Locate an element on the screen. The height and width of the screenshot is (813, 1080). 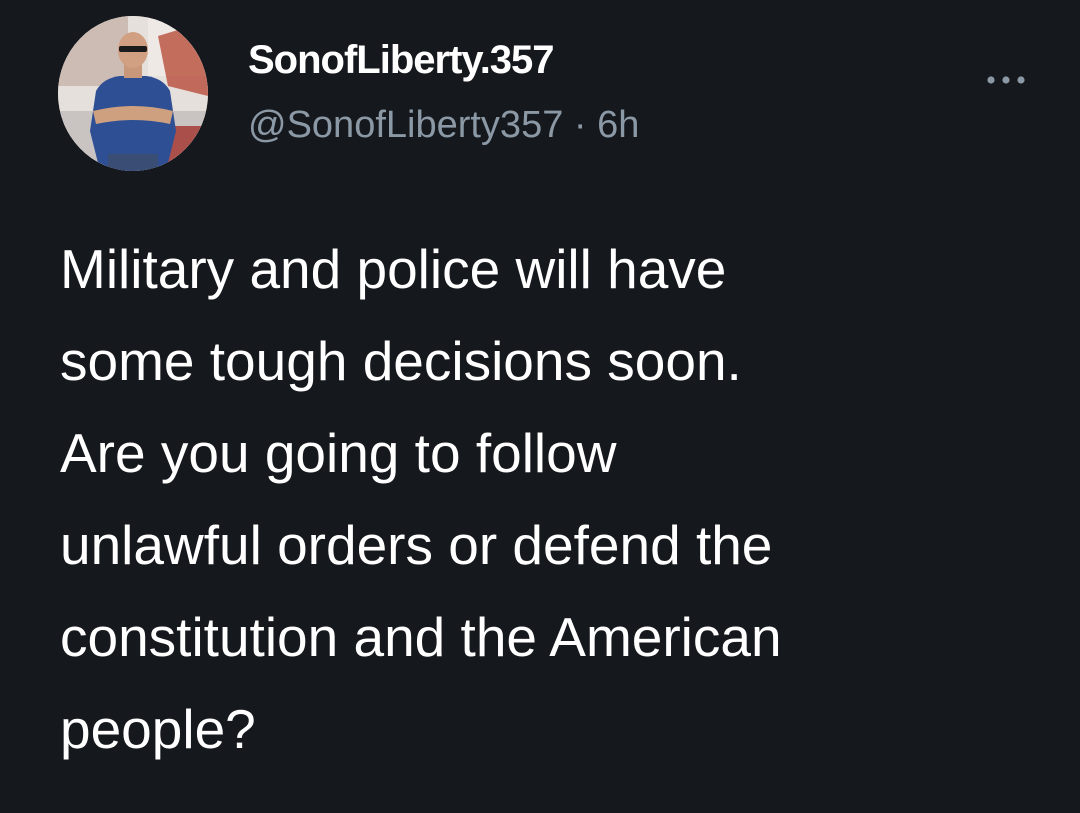
tweet-line: Military and police will have is located at coordinates (393, 269).